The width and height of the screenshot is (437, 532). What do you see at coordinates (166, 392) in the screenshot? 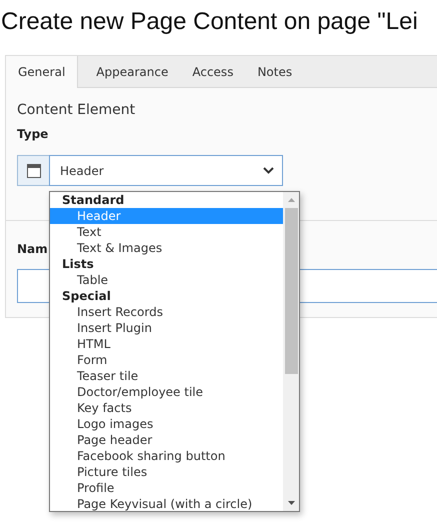
I see `dropdown-option: Doctor/employee tile` at bounding box center [166, 392].